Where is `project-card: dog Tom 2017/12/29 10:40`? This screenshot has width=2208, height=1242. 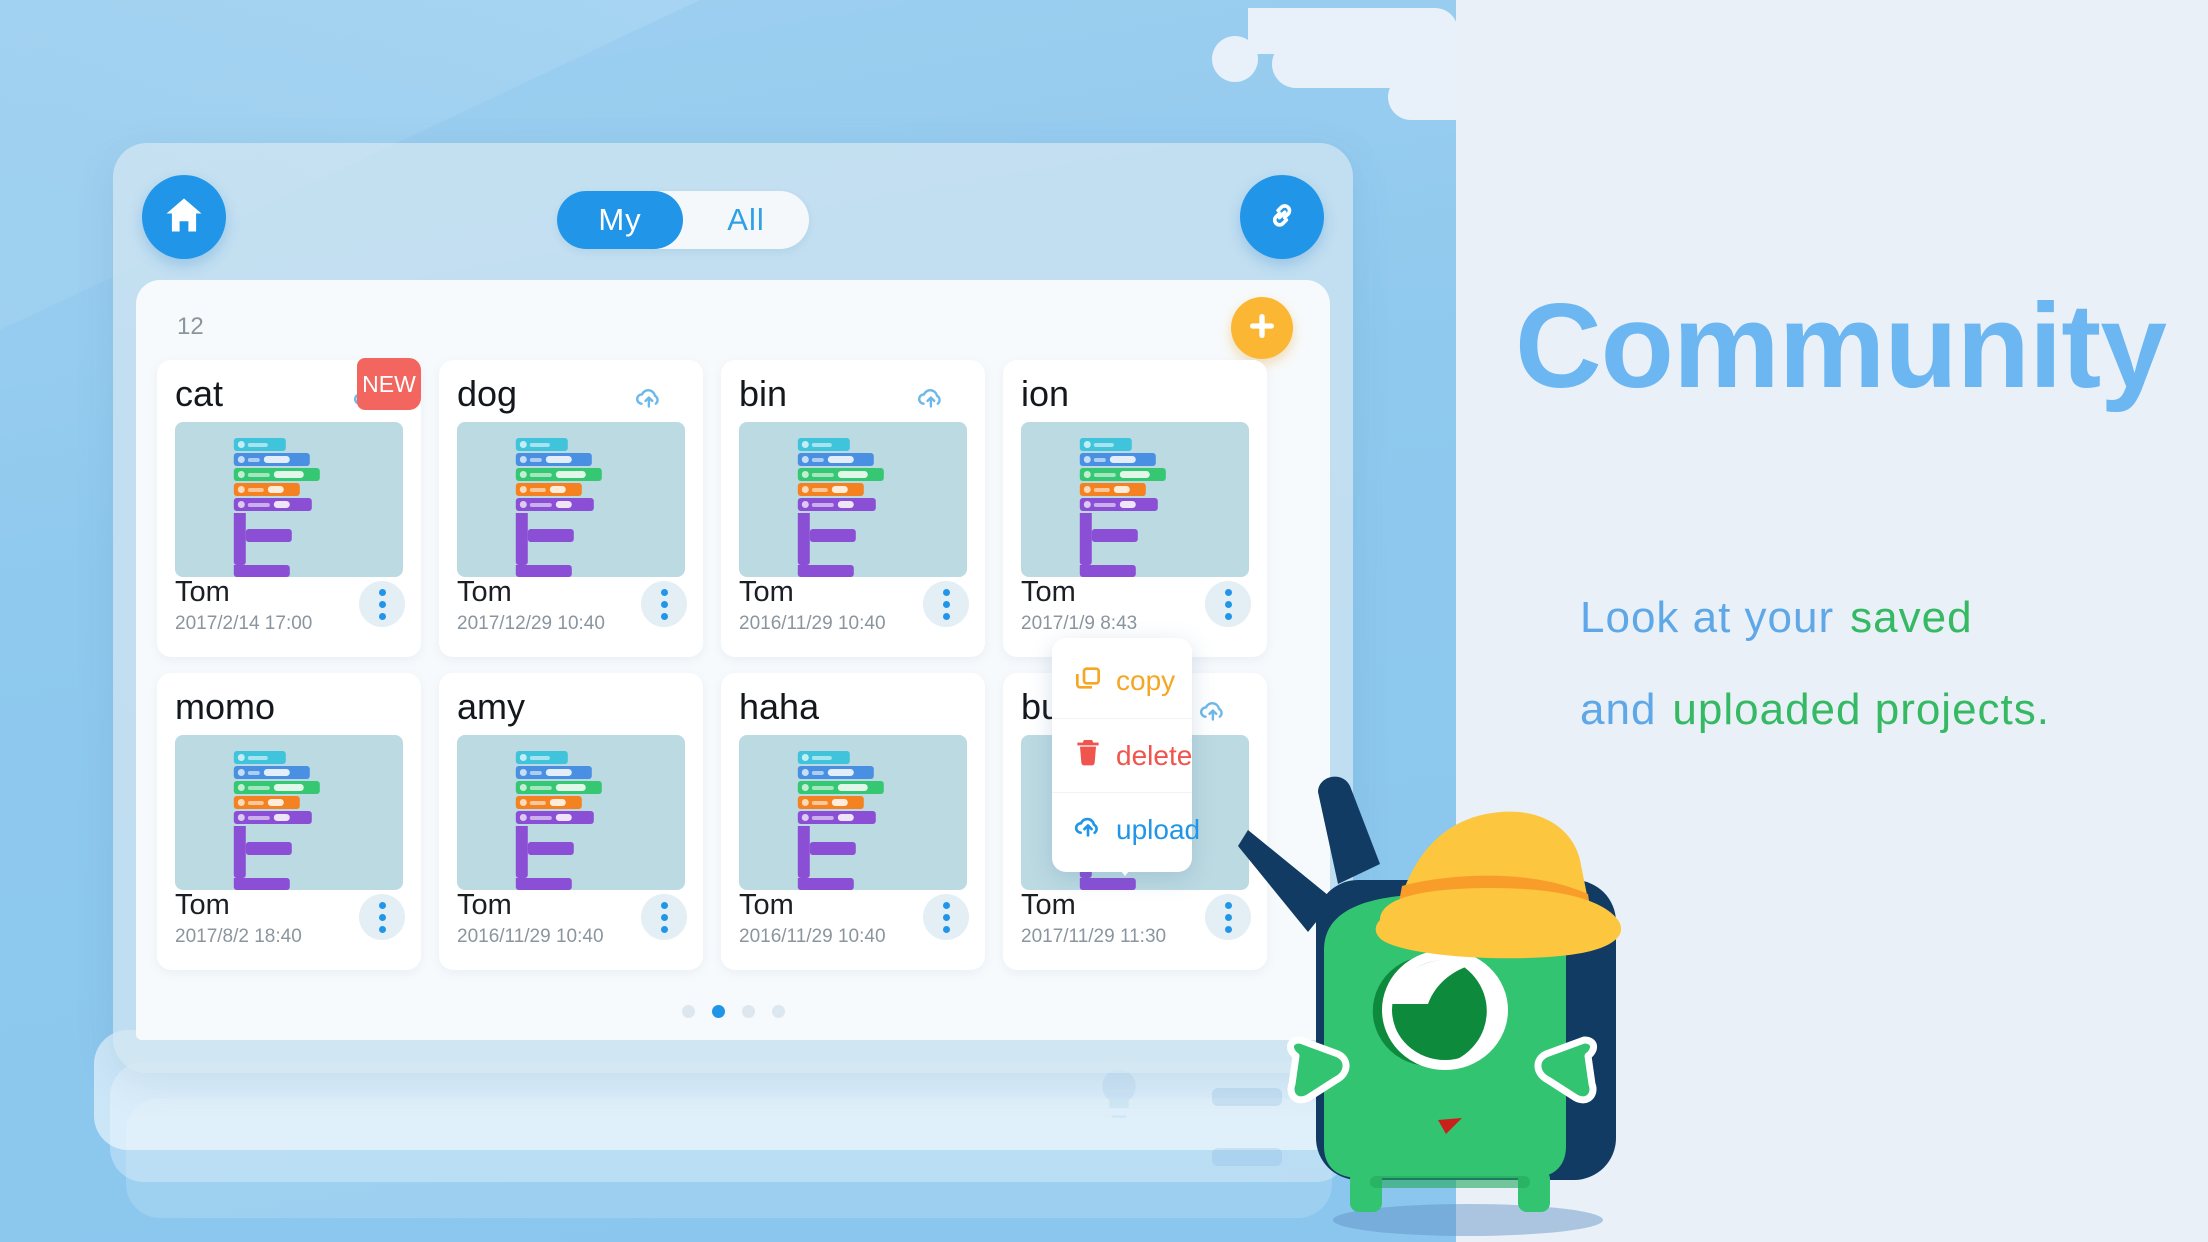
project-card: dog Tom 2017/12/29 10:40 is located at coordinates (571, 508).